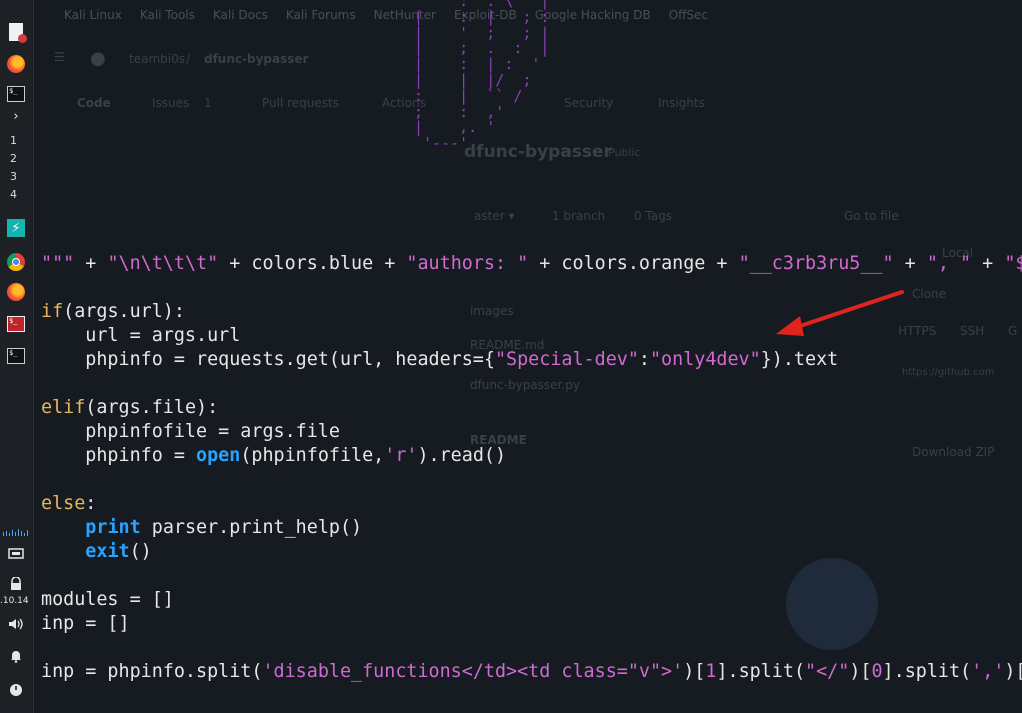  Describe the element at coordinates (624, 152) in the screenshot. I see `visibility-badge: Public` at that location.